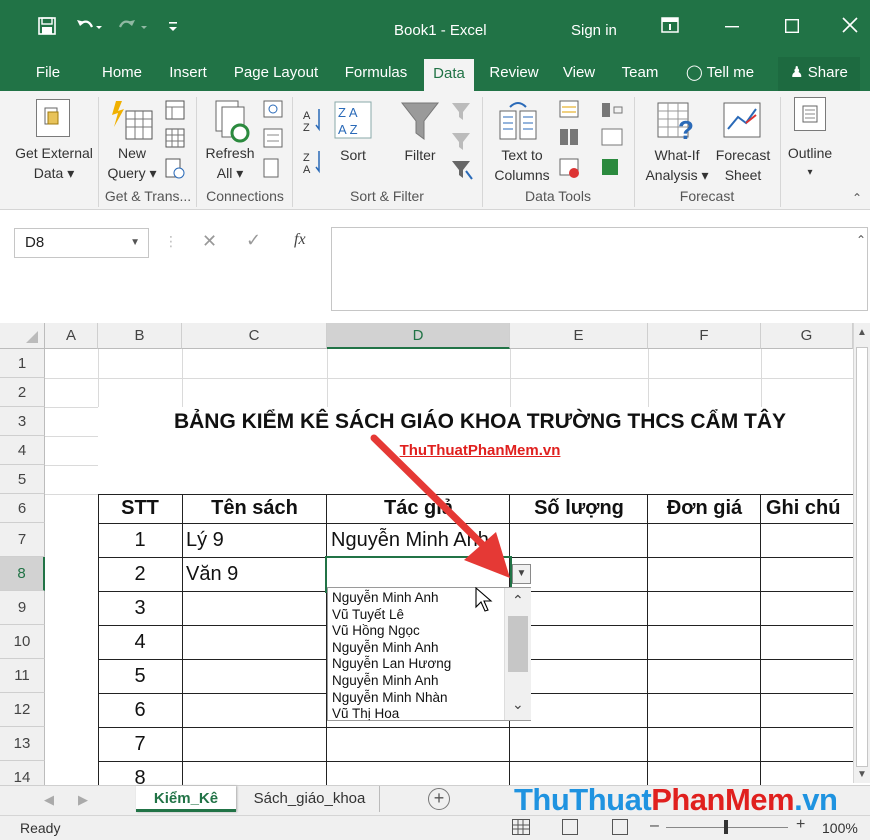 This screenshot has height=840, width=870. I want to click on cancel-formula-icon: ✕, so click(209, 241).